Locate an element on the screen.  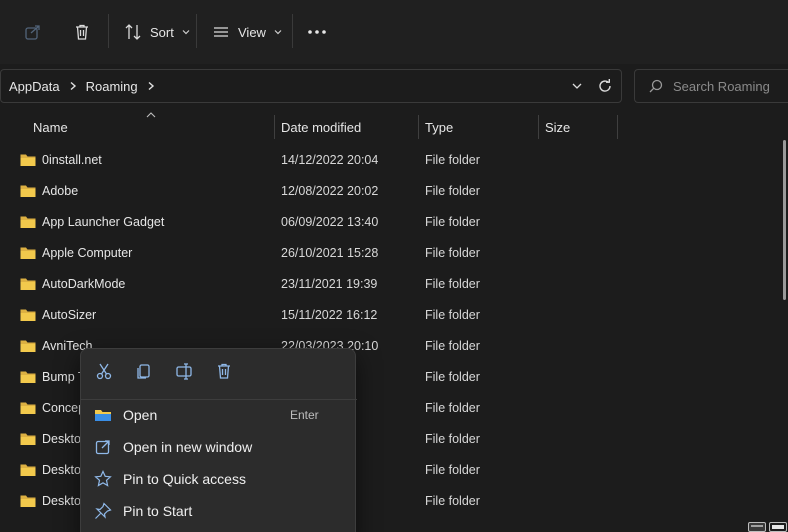
rename-icon is located at coordinates (184, 371).